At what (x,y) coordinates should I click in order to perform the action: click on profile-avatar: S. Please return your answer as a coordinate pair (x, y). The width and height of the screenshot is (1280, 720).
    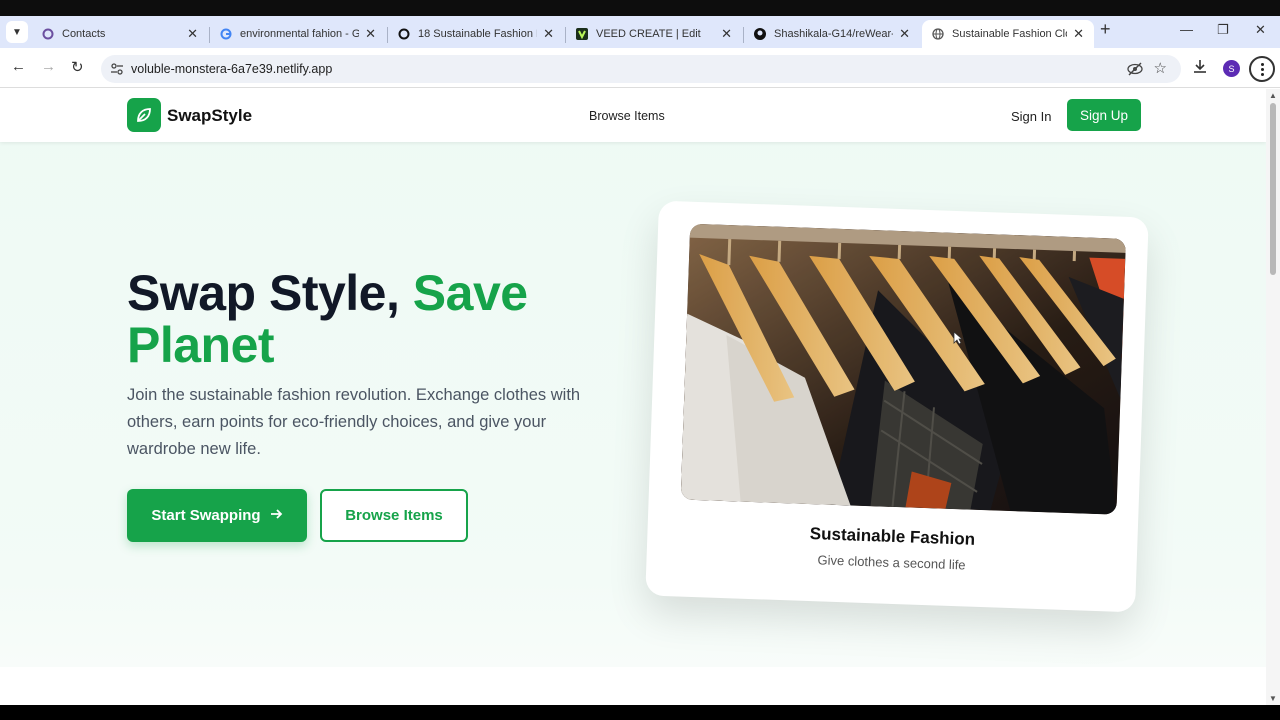
    Looking at the image, I should click on (1231, 68).